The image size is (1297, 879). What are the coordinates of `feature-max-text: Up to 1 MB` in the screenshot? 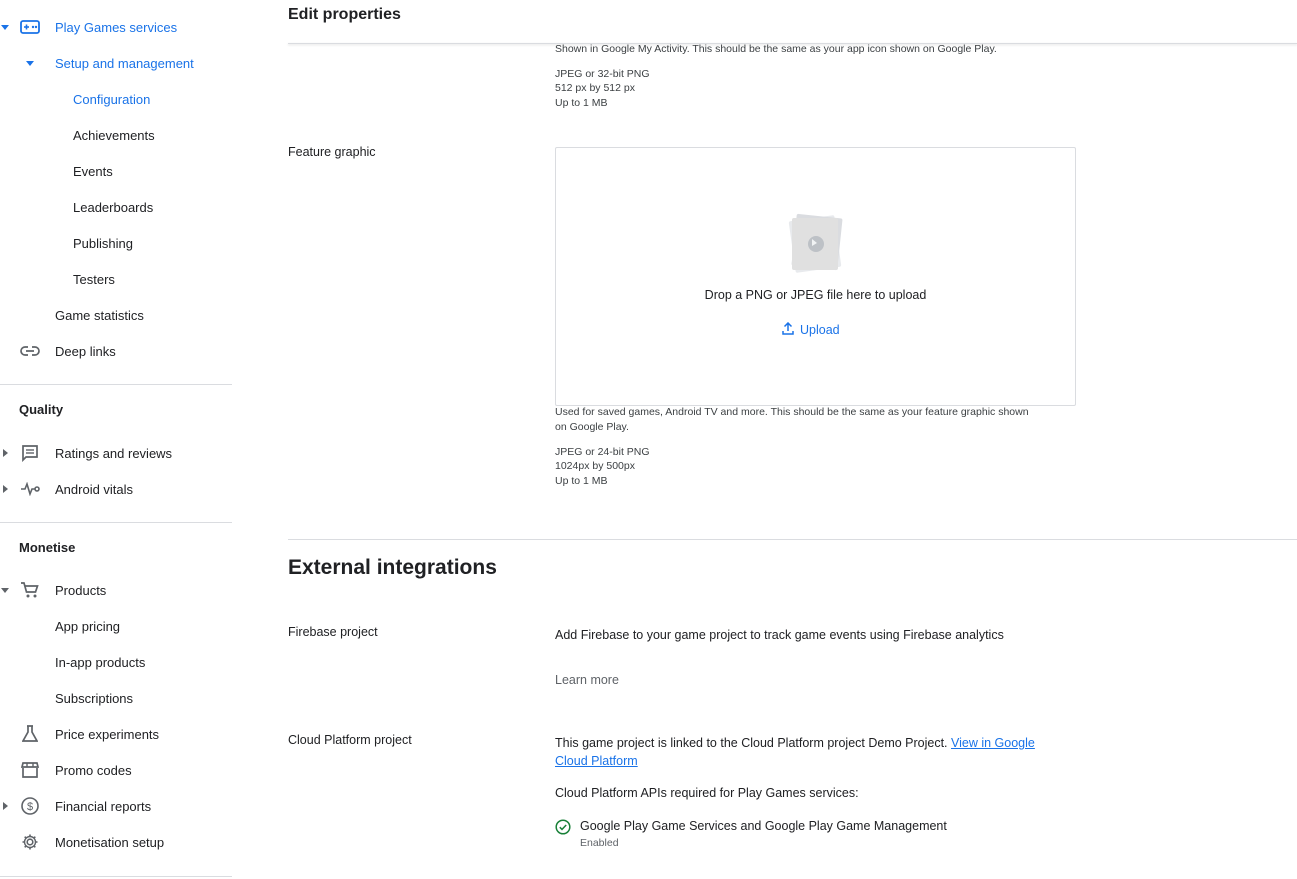 It's located at (581, 481).